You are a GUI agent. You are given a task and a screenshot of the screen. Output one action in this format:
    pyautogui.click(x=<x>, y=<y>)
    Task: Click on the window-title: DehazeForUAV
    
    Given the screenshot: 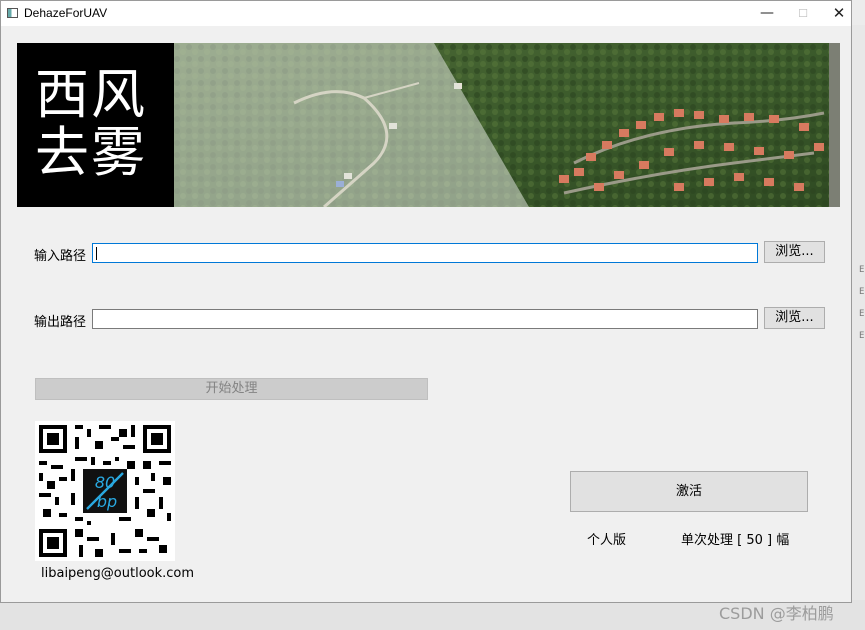 What is the action you would take?
    pyautogui.click(x=66, y=13)
    